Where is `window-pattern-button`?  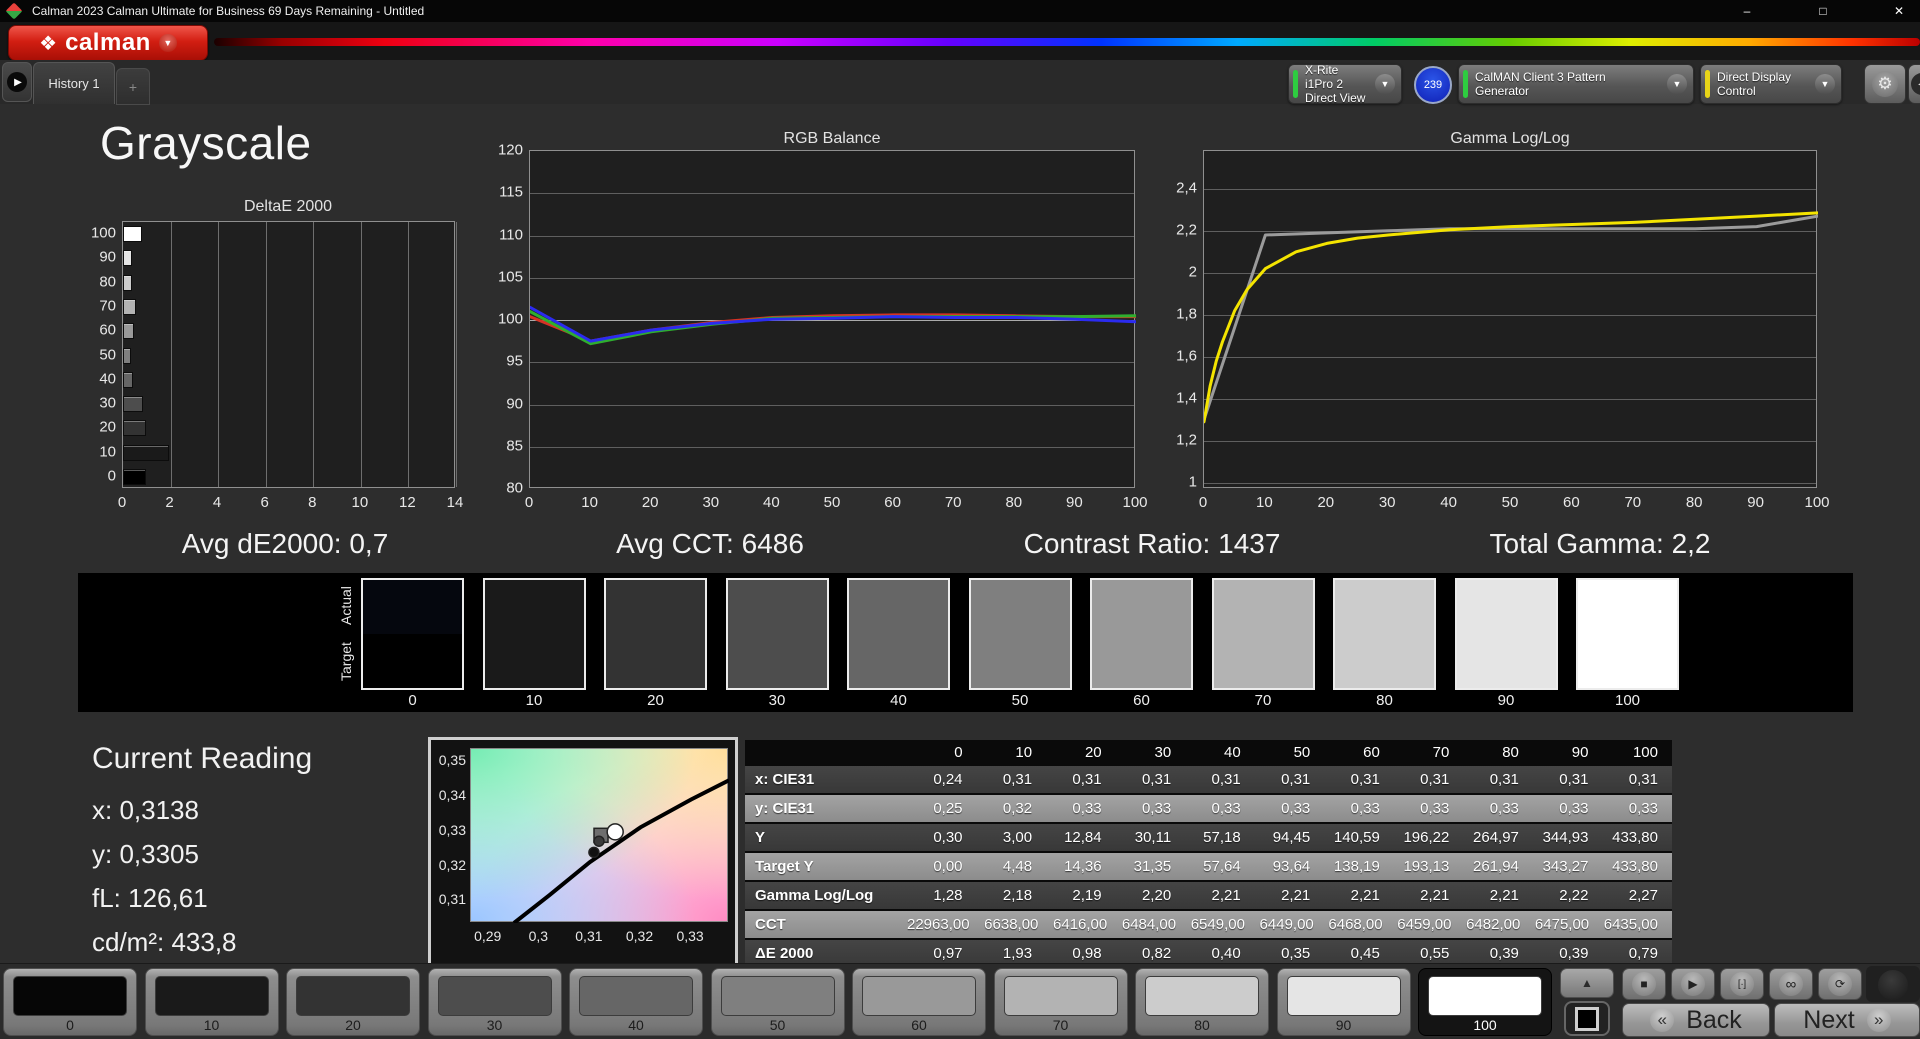 window-pattern-button is located at coordinates (1587, 1018).